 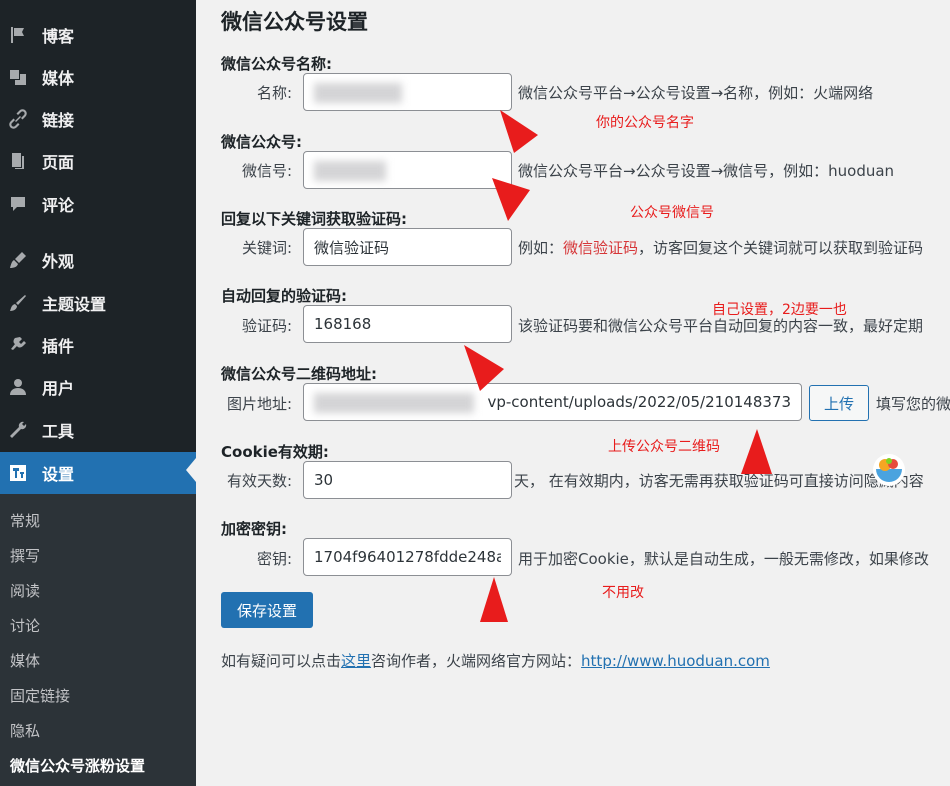 What do you see at coordinates (407, 247) in the screenshot?
I see `keyword-input` at bounding box center [407, 247].